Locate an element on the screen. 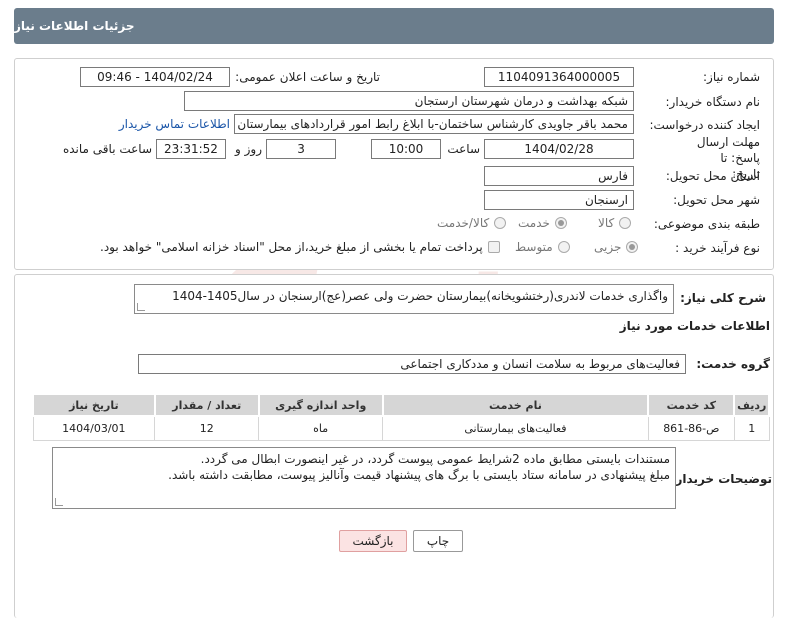 This screenshot has width=788, height=618. cell-need-date: 1404/03/01 is located at coordinates (94, 428).